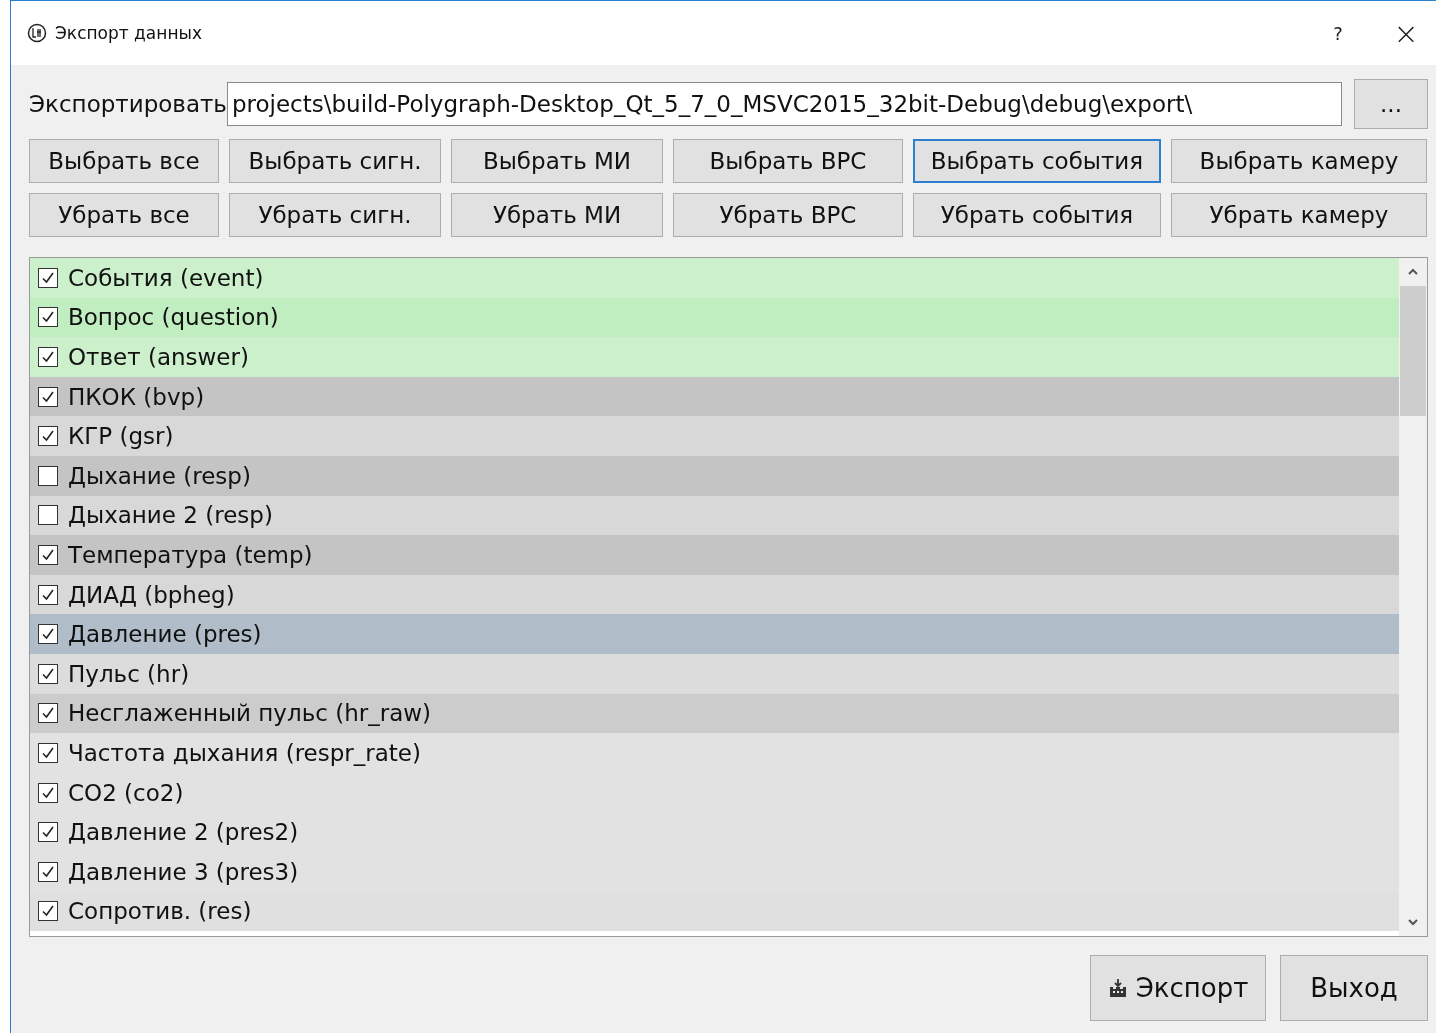 This screenshot has height=1033, width=1436. I want to click on close-button: ×, so click(1406, 33).